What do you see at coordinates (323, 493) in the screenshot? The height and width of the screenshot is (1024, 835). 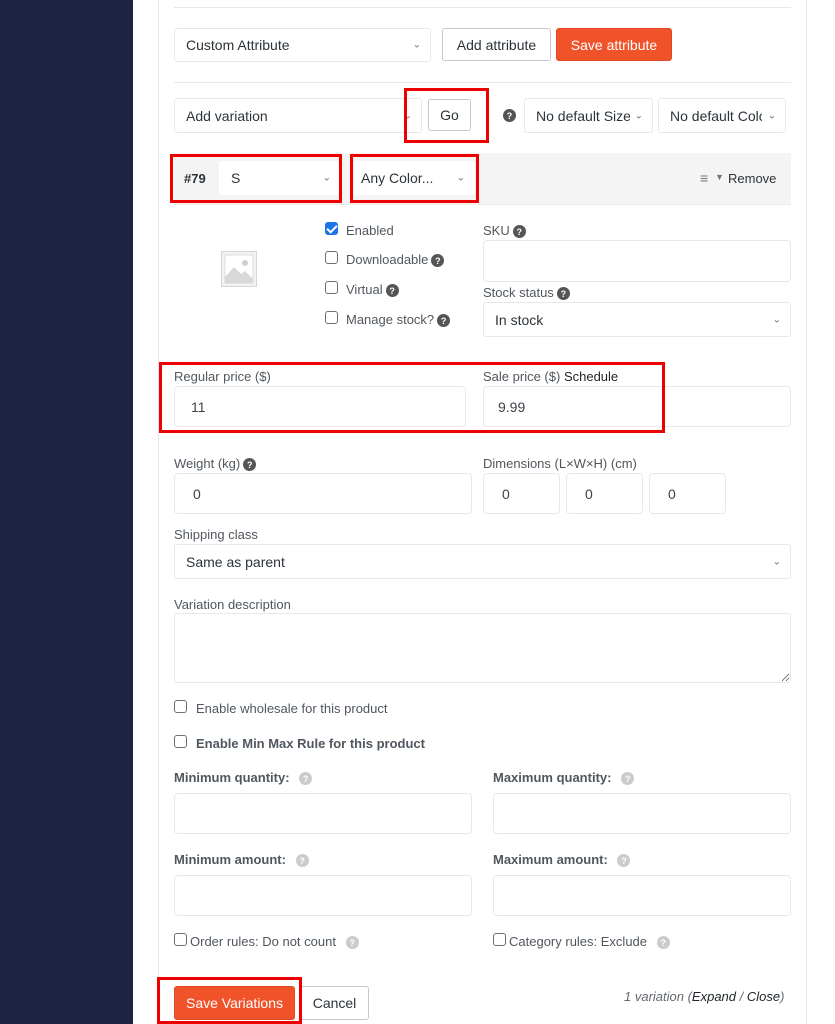 I see `weight-input: 0` at bounding box center [323, 493].